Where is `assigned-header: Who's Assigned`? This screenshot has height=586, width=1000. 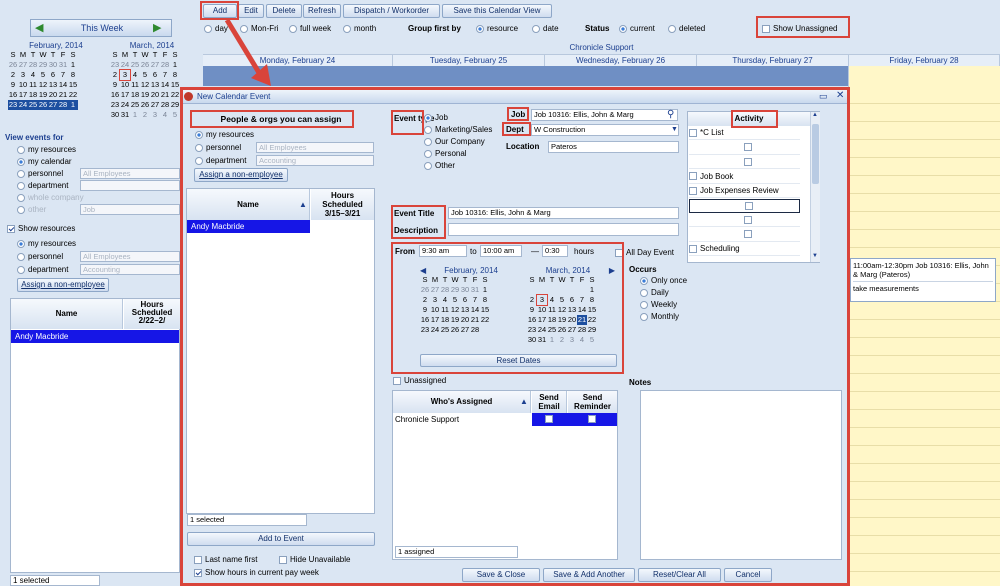 assigned-header: Who's Assigned is located at coordinates (462, 402).